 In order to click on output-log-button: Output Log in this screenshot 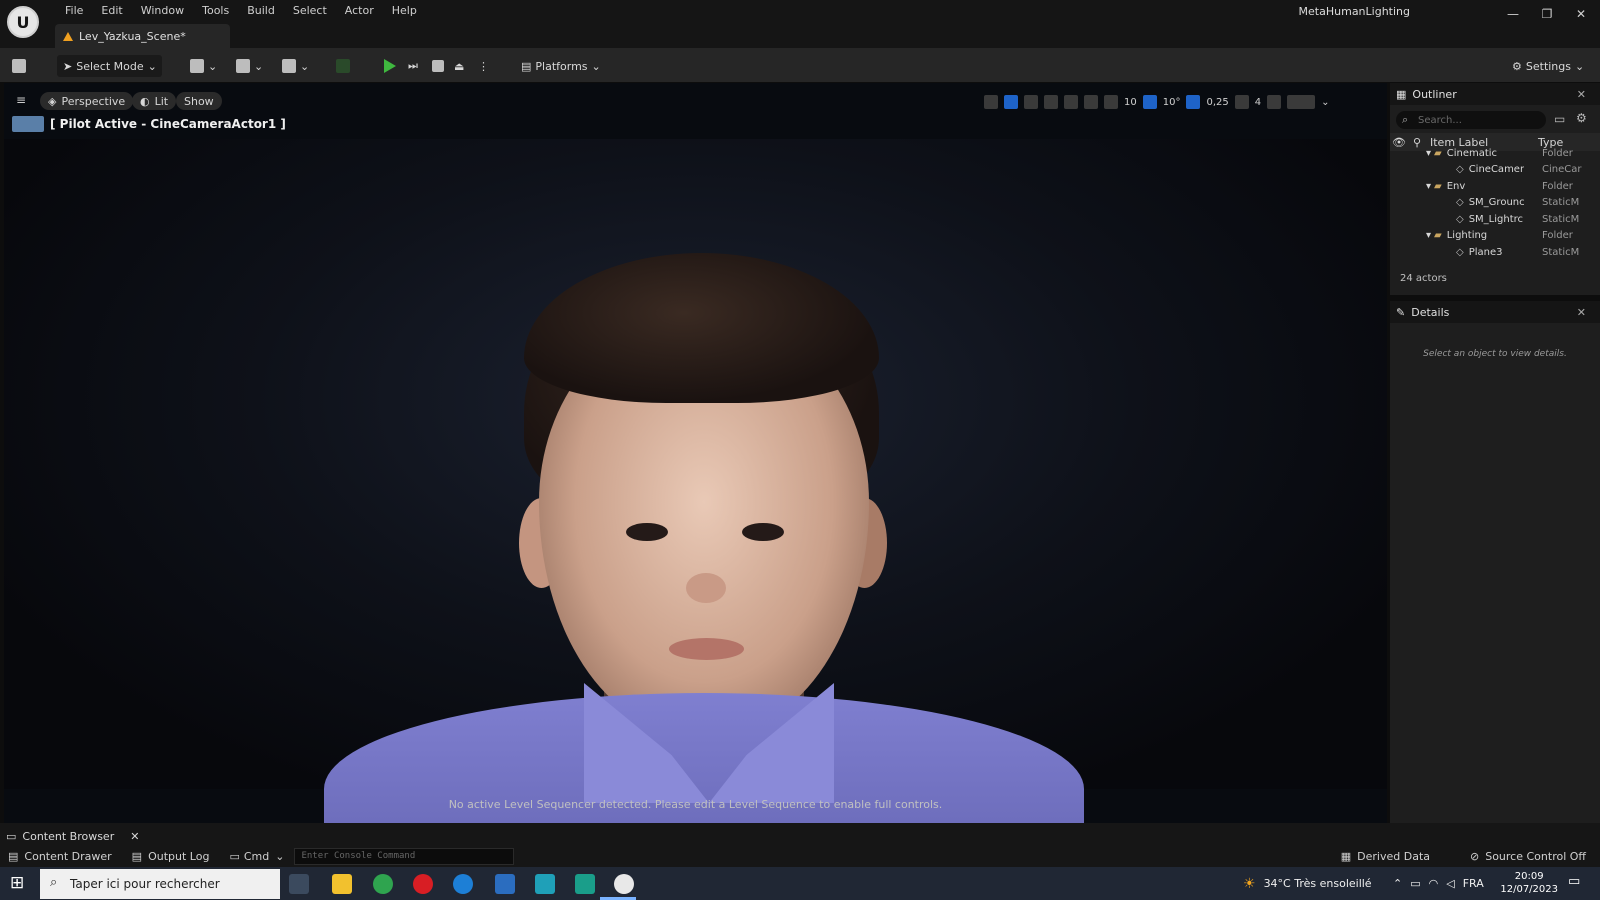, I will do `click(178, 856)`.